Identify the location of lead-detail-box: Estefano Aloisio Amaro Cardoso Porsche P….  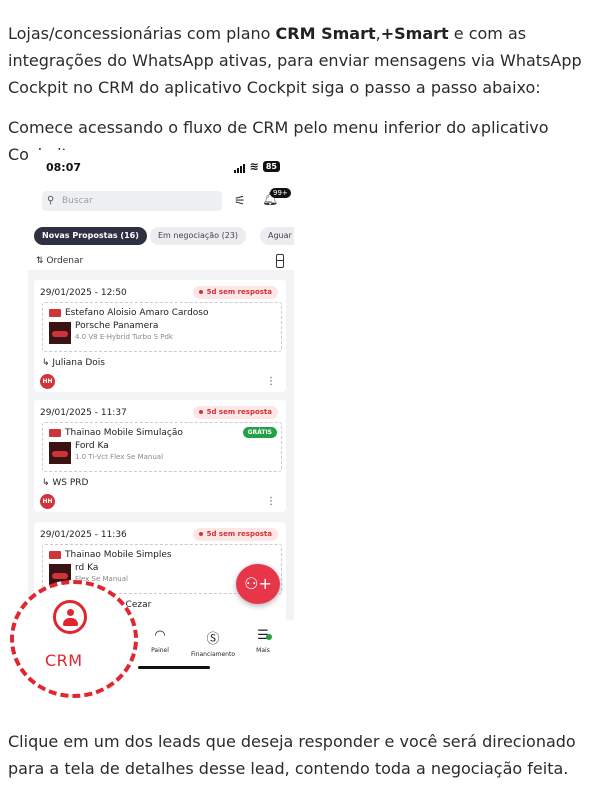
(162, 327).